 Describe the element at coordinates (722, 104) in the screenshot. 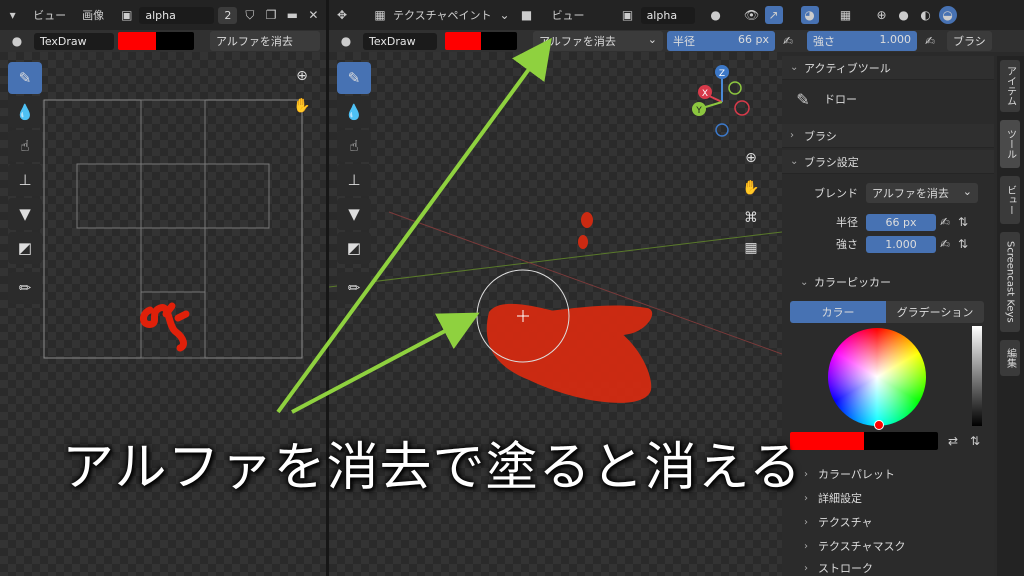

I see `navigation-gizmo: Z X Y` at that location.